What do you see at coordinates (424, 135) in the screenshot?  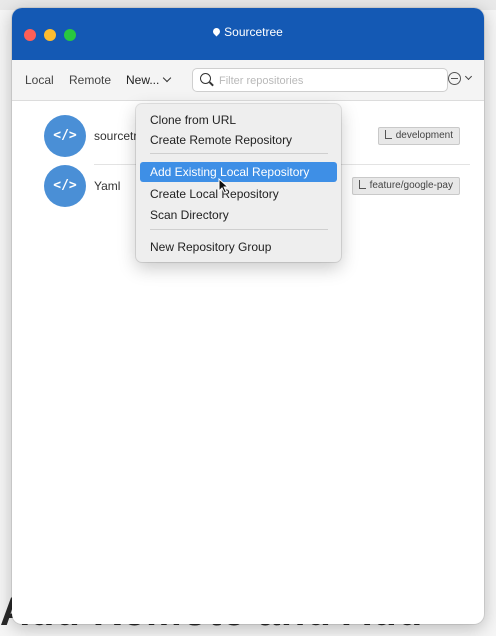 I see `branch-name: development` at bounding box center [424, 135].